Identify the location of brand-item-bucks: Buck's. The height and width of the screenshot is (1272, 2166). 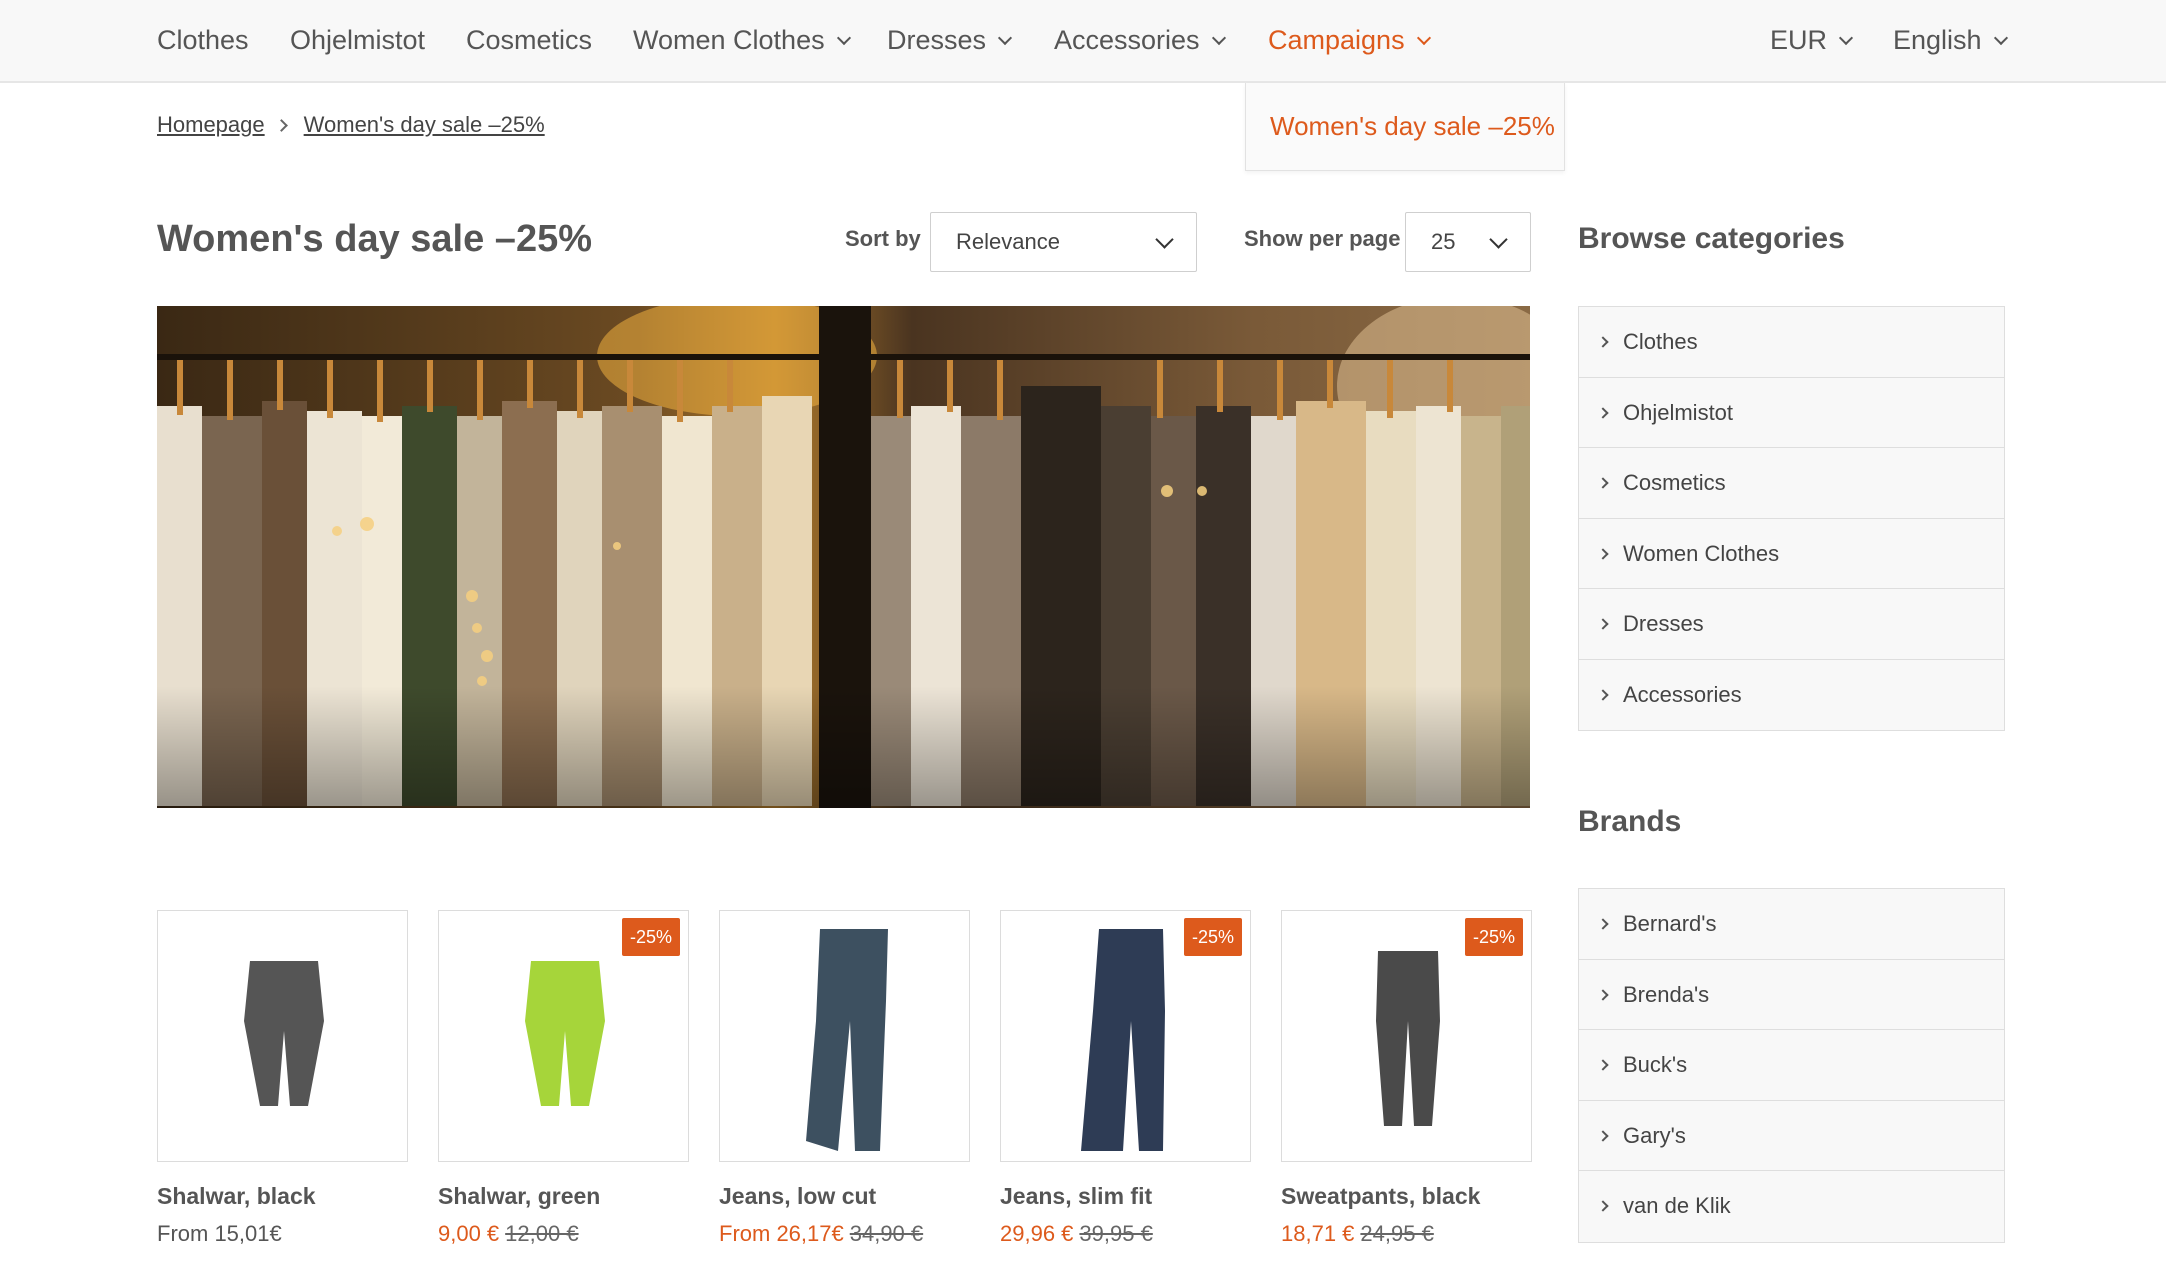
(1791, 1065).